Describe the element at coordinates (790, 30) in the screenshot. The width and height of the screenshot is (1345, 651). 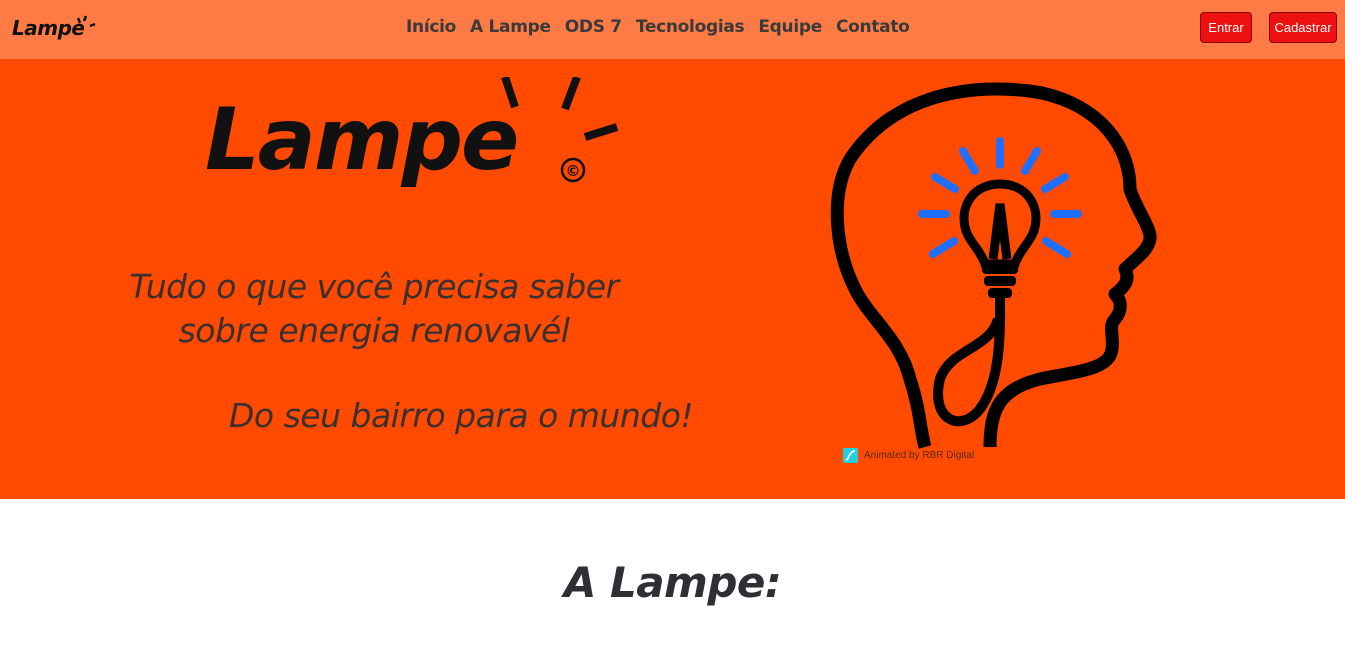
I see `nav-link-equipe: Equipe` at that location.